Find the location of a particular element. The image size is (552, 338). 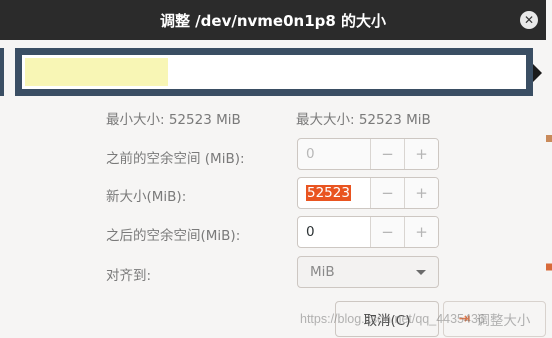

min-size-label: 最小大小: 52523 MiB is located at coordinates (173, 120).